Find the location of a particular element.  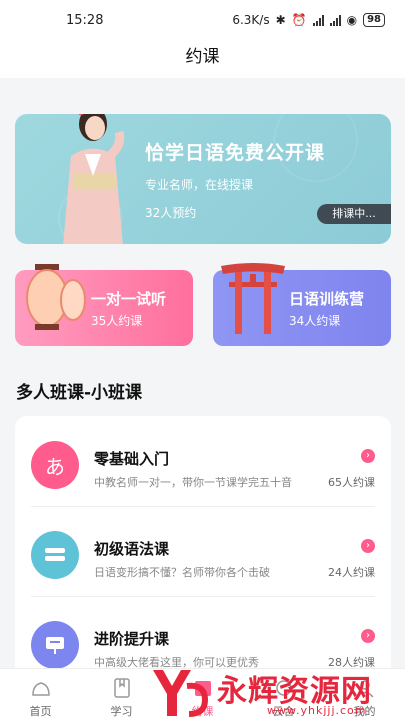

cloud-icon is located at coordinates (283, 688).